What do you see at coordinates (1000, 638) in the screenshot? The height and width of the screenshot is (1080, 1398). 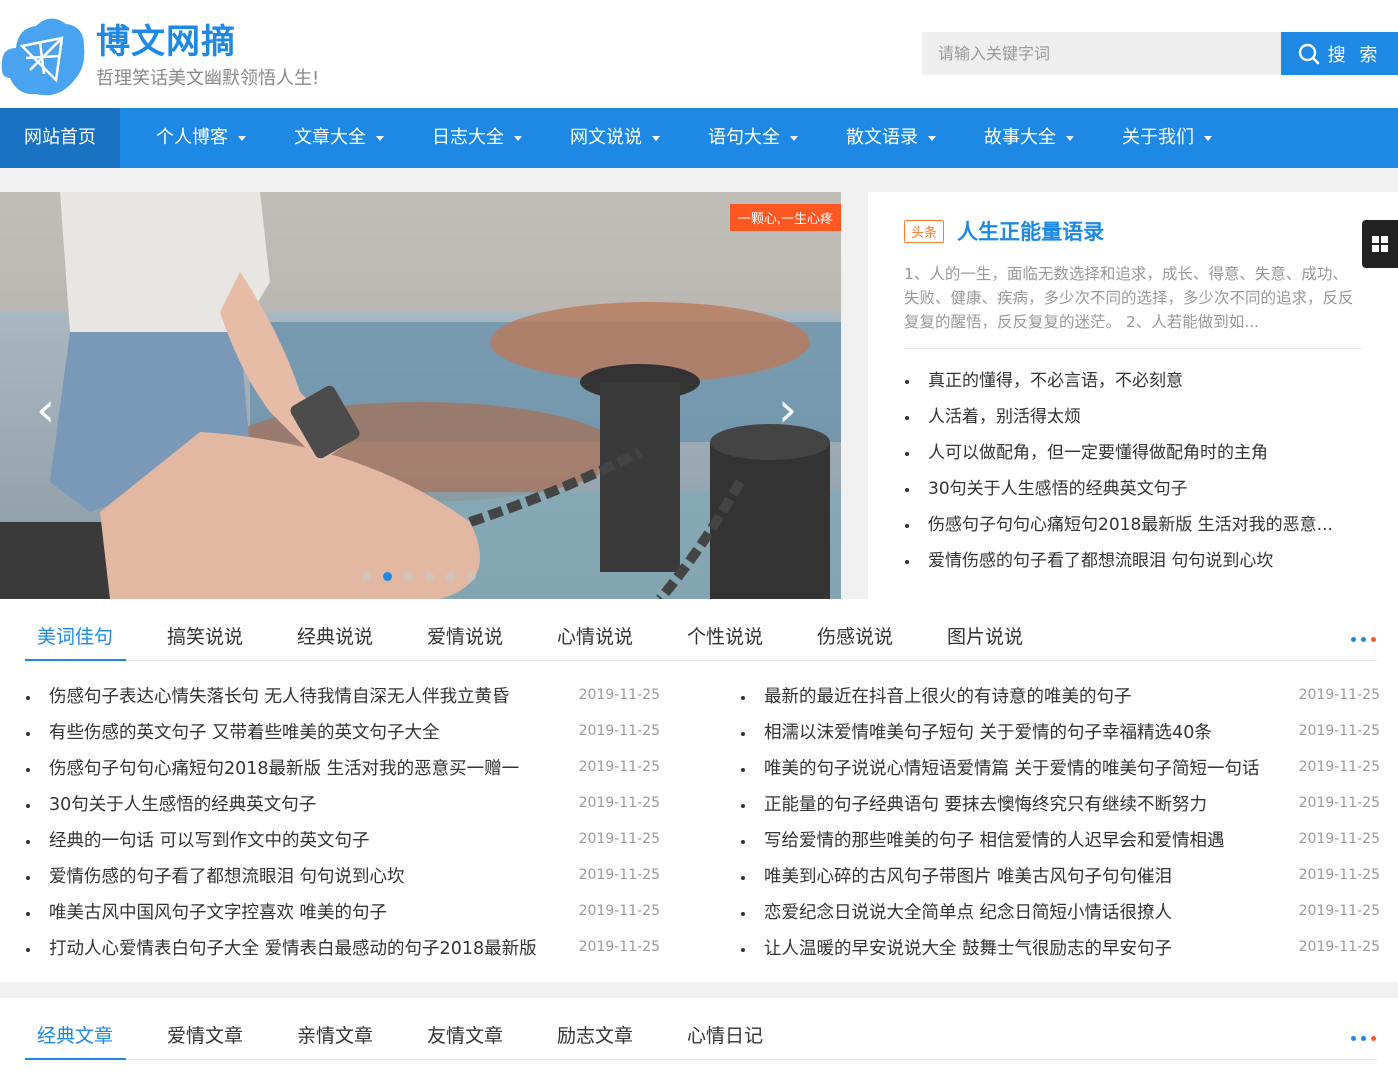 I see `tab-tupian: 图片说说` at bounding box center [1000, 638].